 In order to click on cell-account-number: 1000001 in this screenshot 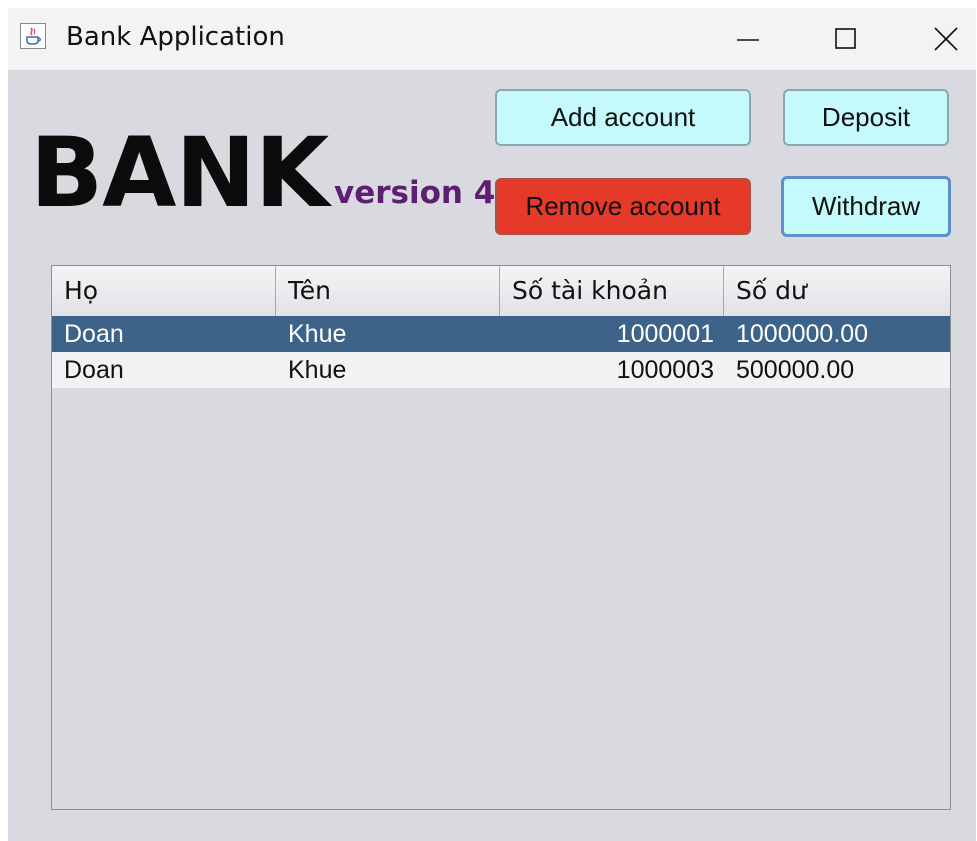, I will do `click(665, 334)`.